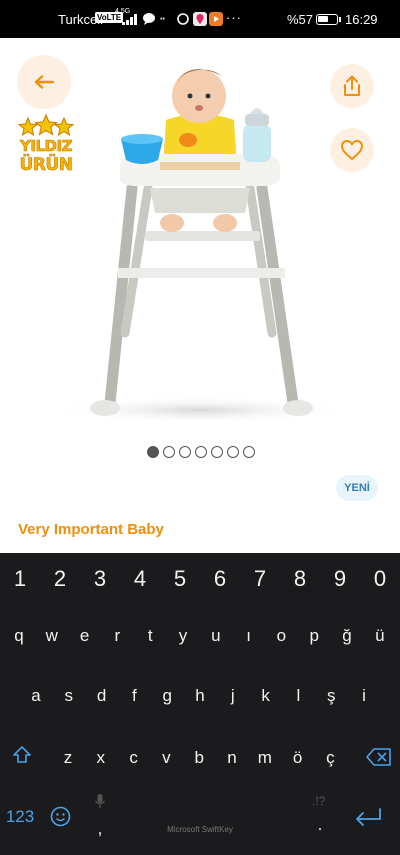 This screenshot has height=855, width=400. Describe the element at coordinates (46, 165) in the screenshot. I see `star-product-badge-line2: ÜRÜN` at that location.